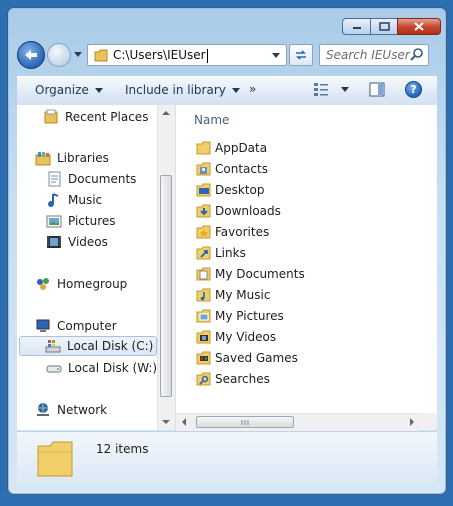 The height and width of the screenshot is (506, 453). I want to click on nav-item-network: Network, so click(71, 410).